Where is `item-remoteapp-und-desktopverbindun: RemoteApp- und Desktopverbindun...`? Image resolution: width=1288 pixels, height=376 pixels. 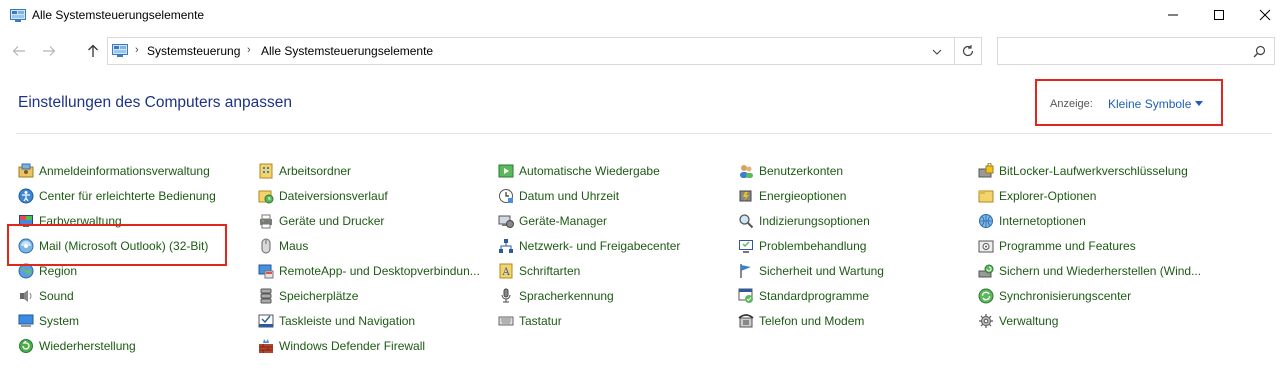 item-remoteapp-und-desktopverbindun: RemoteApp- und Desktopverbindun... is located at coordinates (369, 271).